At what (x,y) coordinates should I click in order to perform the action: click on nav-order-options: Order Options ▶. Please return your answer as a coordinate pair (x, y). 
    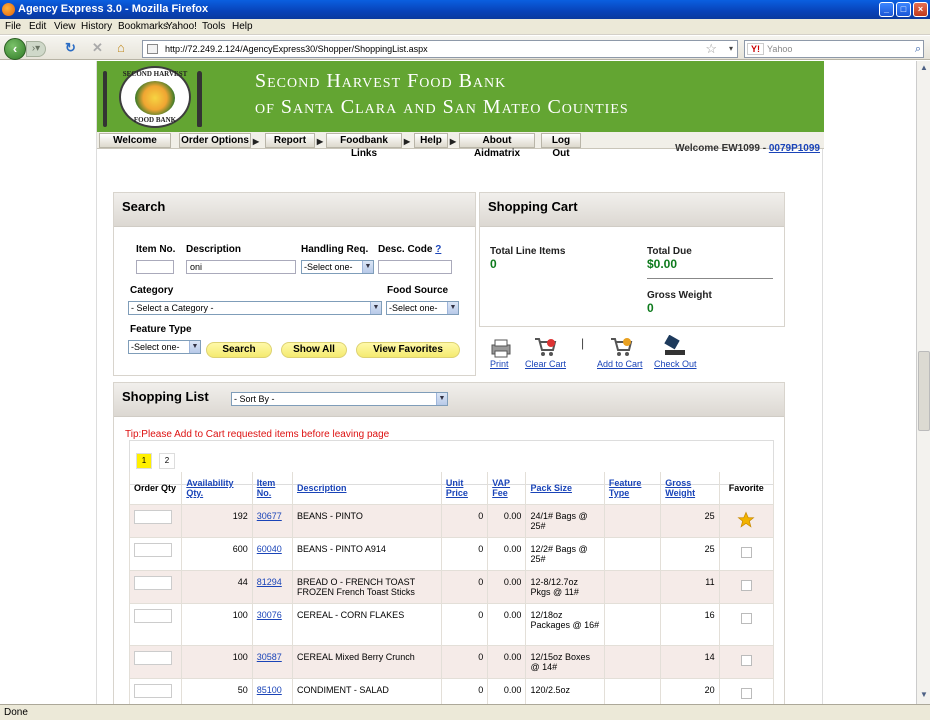
    Looking at the image, I should click on (219, 140).